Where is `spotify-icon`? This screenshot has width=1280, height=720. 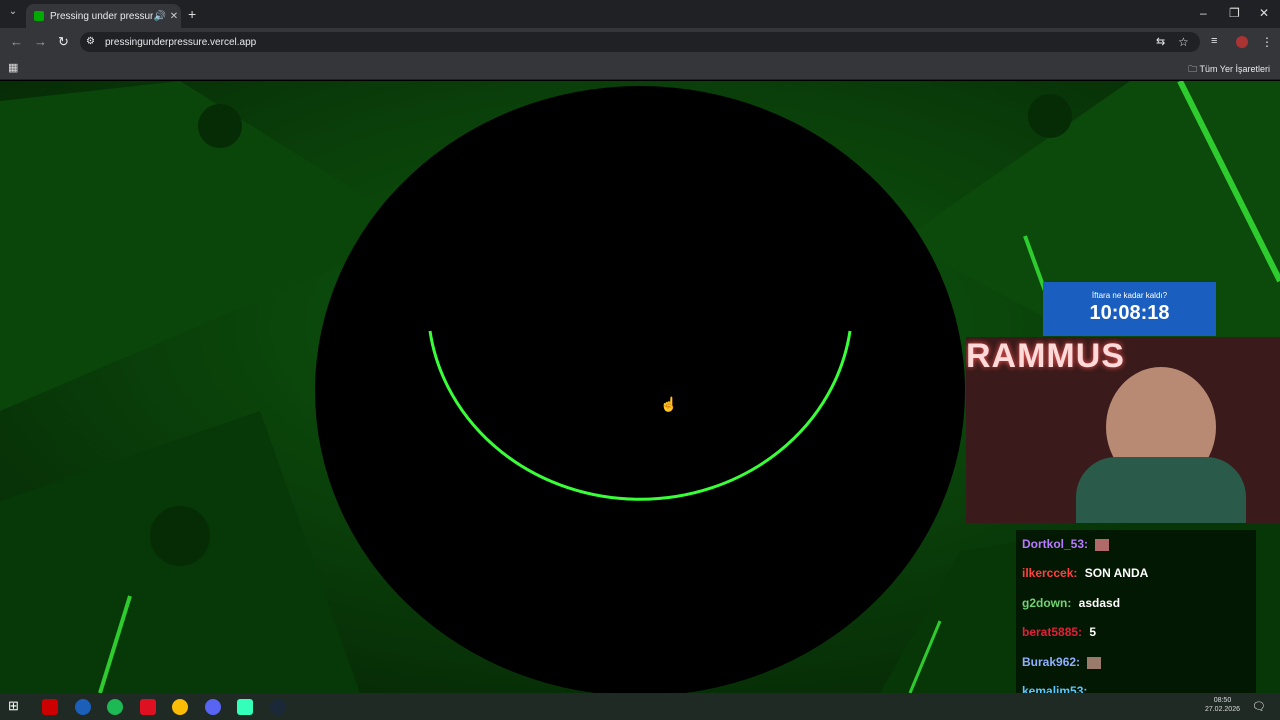
spotify-icon is located at coordinates (115, 707).